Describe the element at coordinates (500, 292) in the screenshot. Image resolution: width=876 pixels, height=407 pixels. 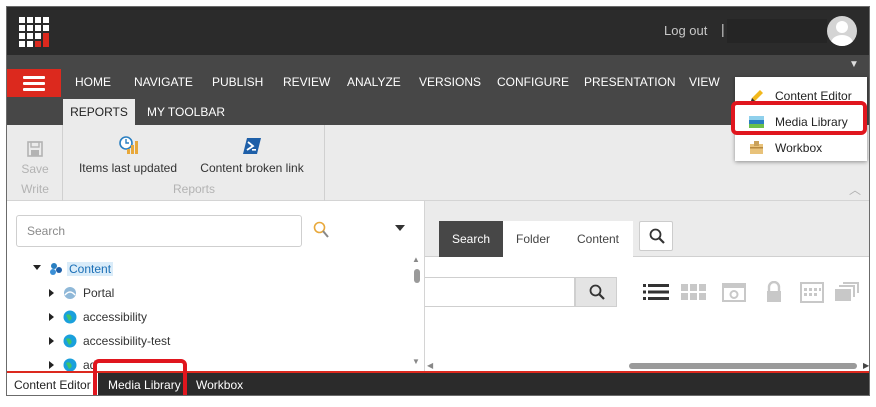
I see `media-search-input` at that location.